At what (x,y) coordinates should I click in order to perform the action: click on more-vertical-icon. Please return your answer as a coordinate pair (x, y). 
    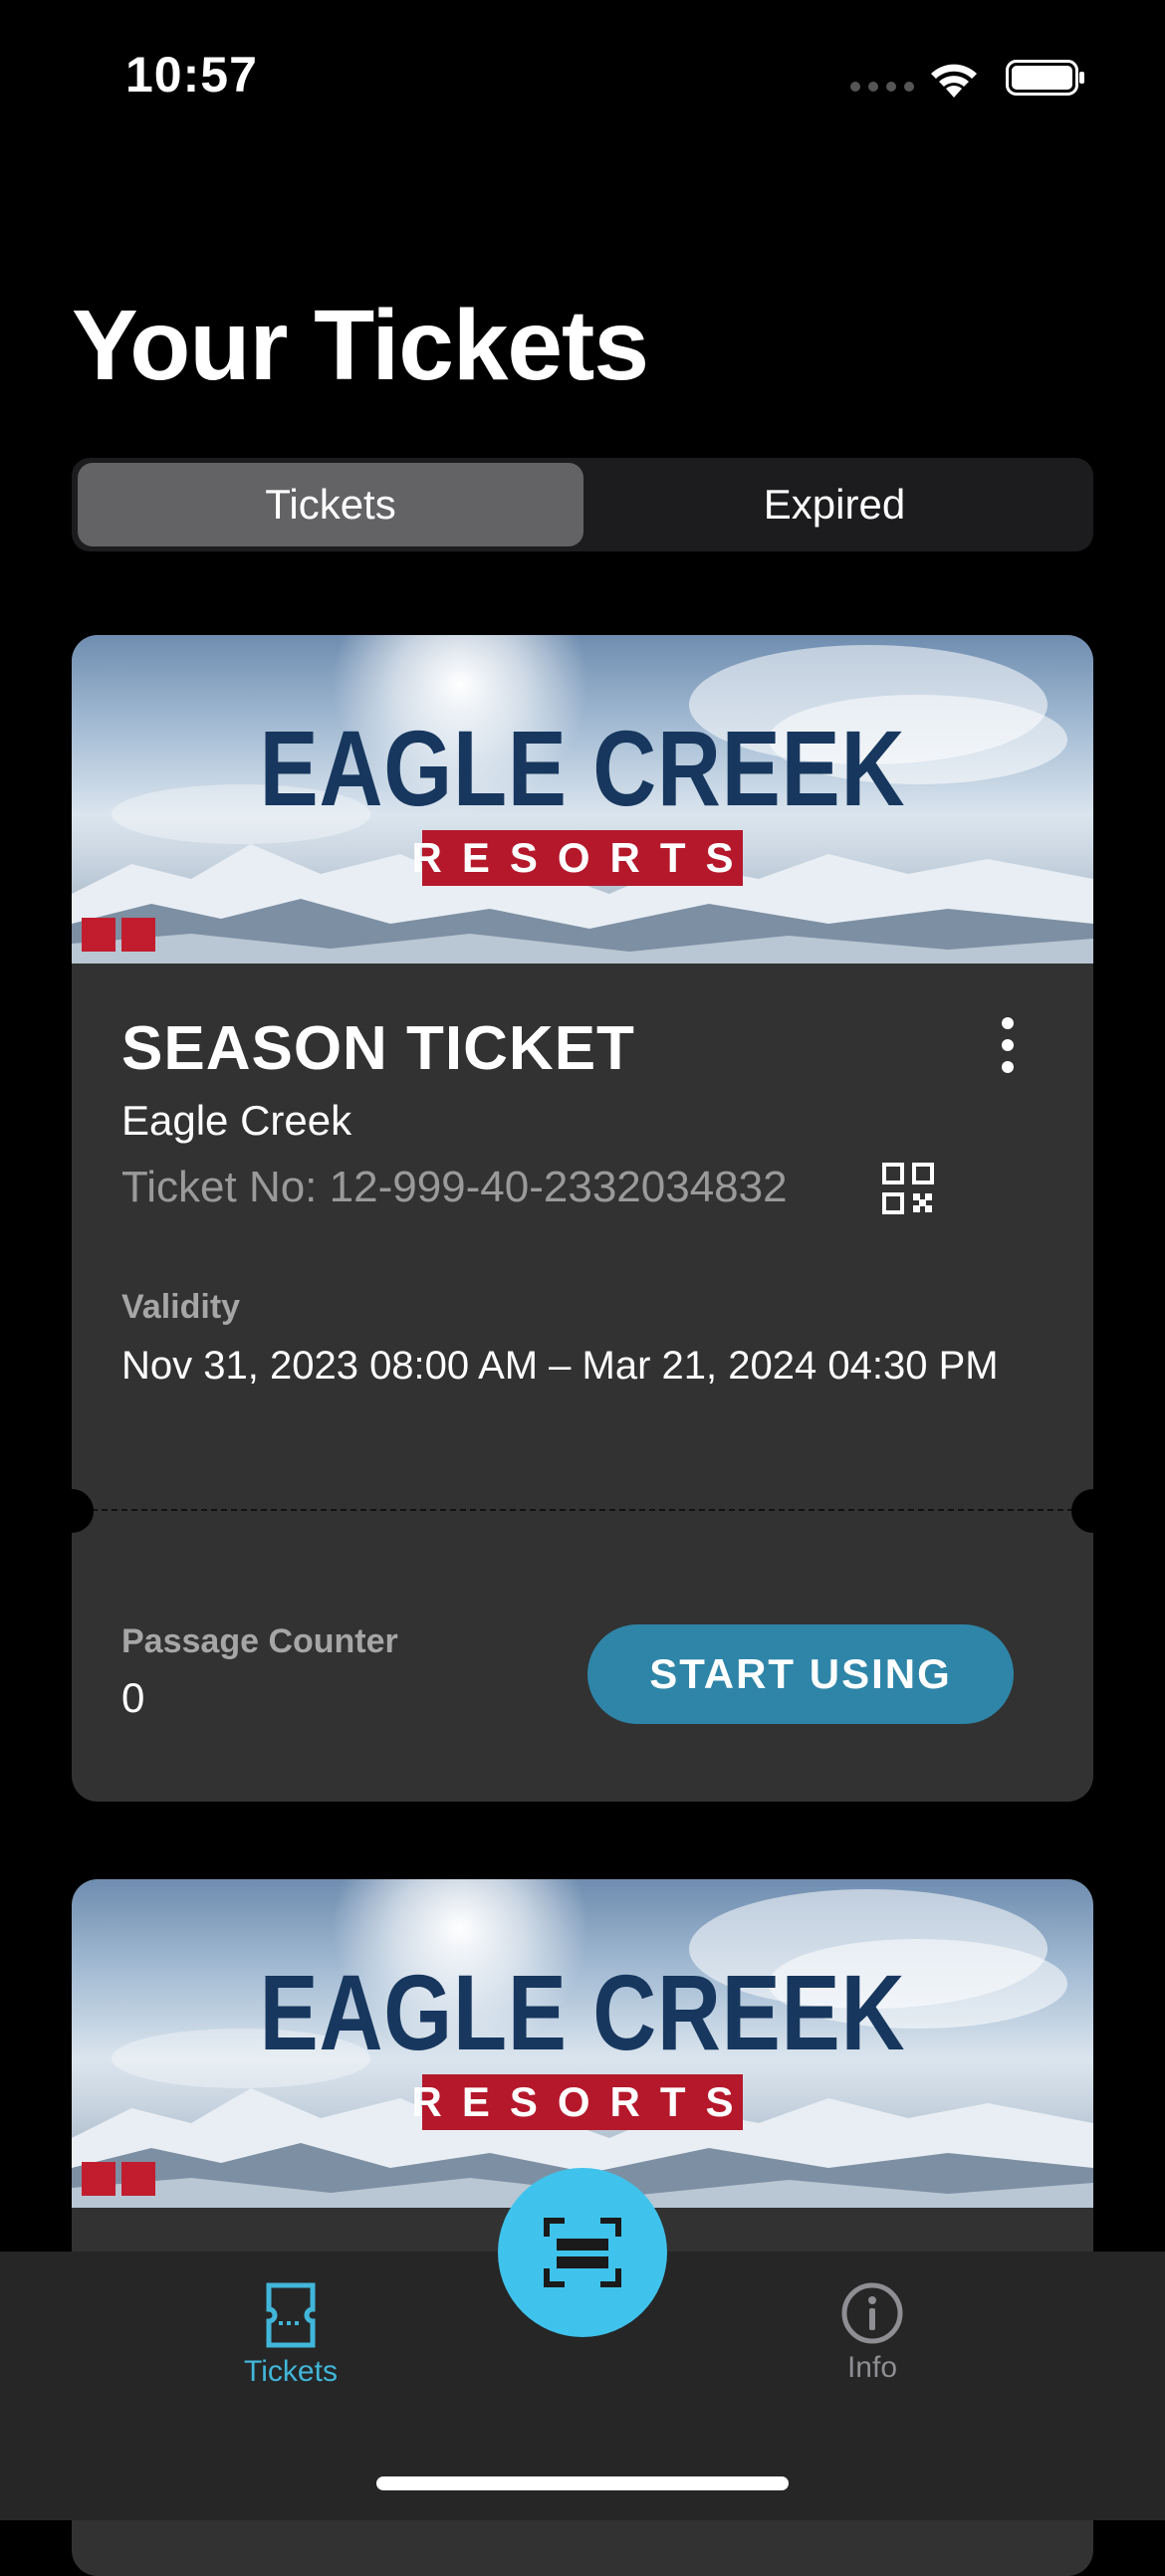
    Looking at the image, I should click on (1008, 1045).